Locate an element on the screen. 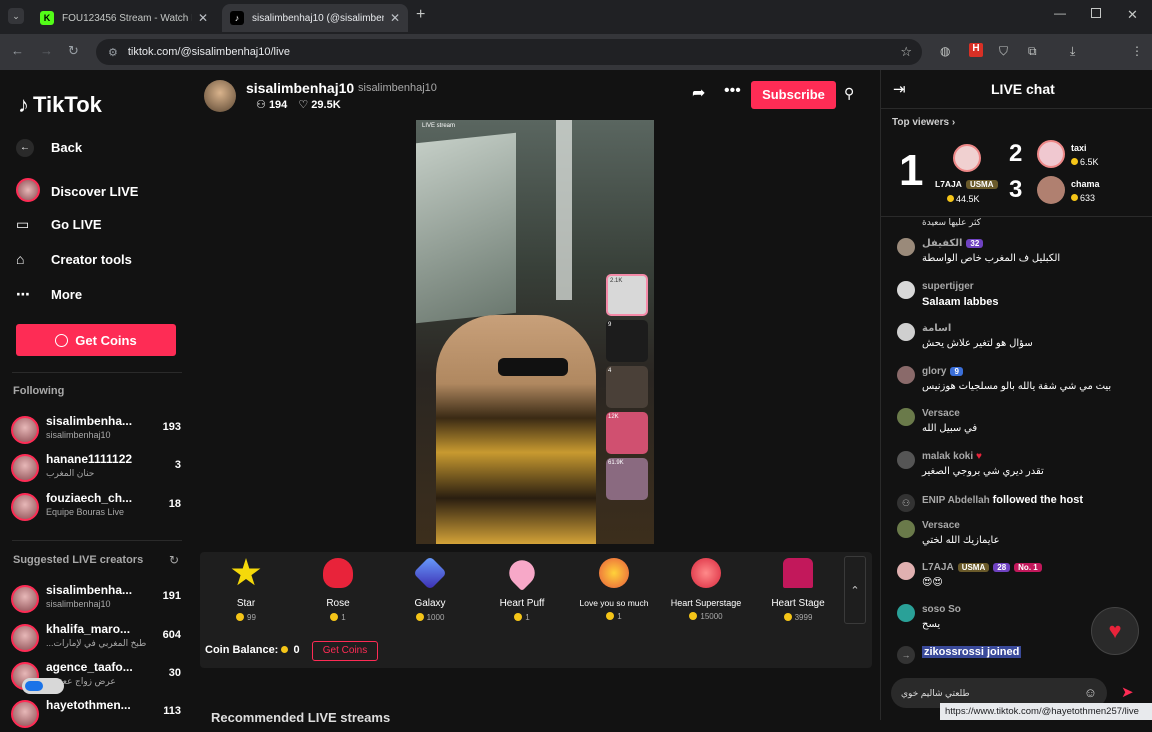 This screenshot has height=732, width=1152. toggle-switch is located at coordinates (43, 686).